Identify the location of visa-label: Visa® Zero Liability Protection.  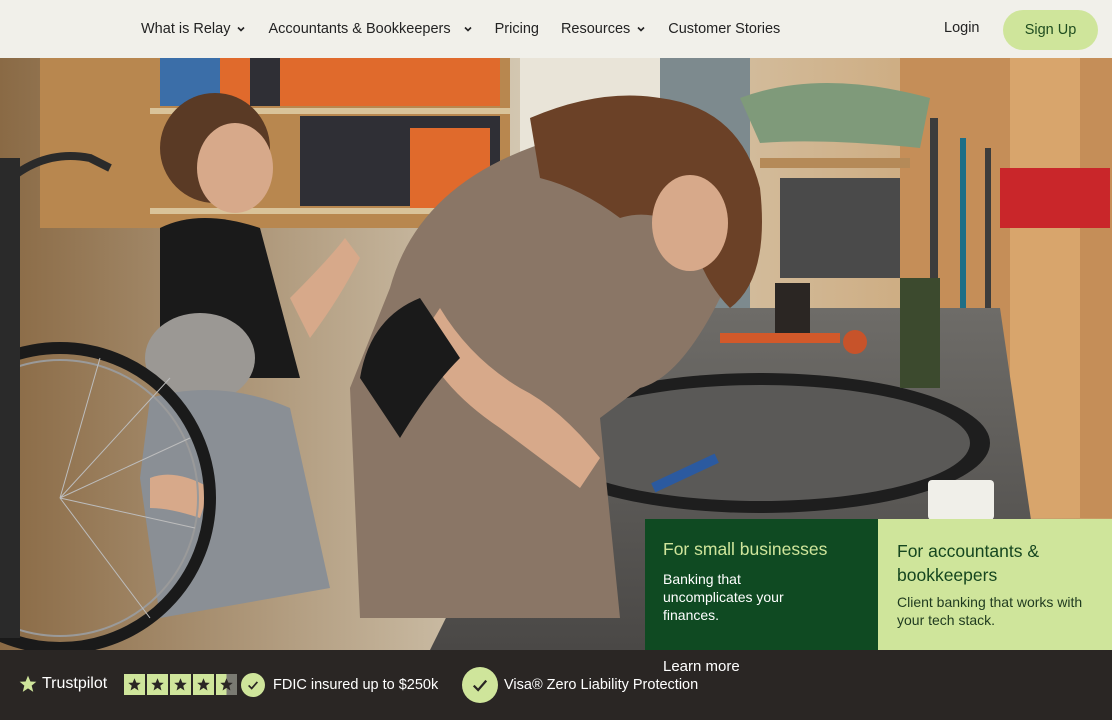
(601, 685).